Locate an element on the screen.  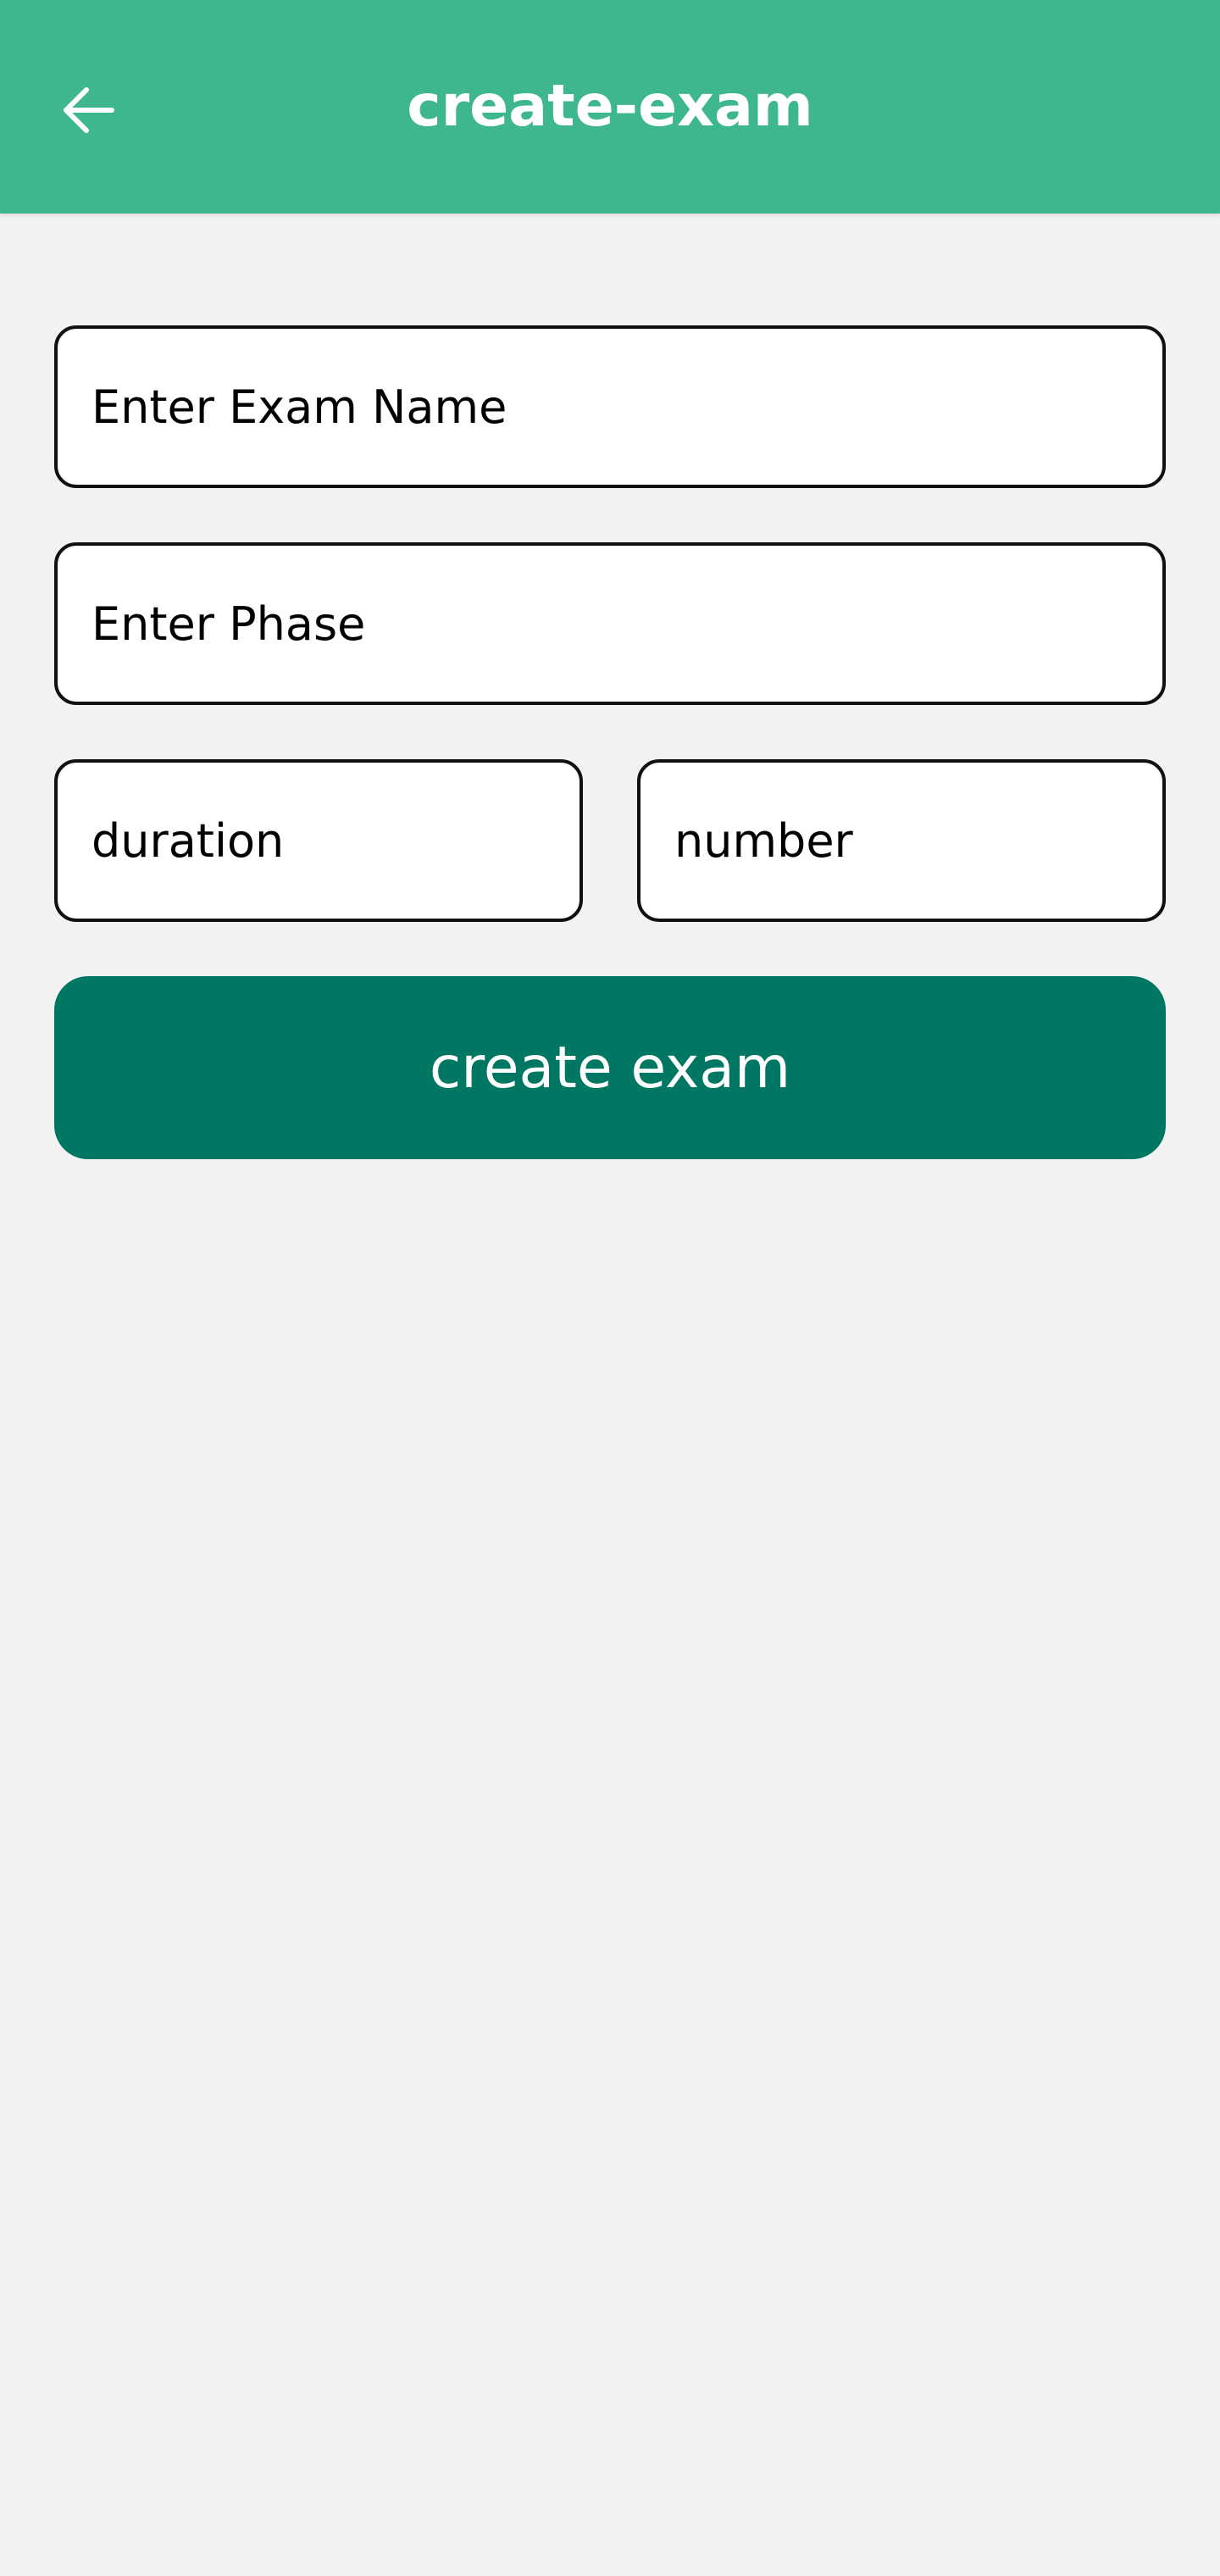
page-title: create-exam is located at coordinates (610, 106).